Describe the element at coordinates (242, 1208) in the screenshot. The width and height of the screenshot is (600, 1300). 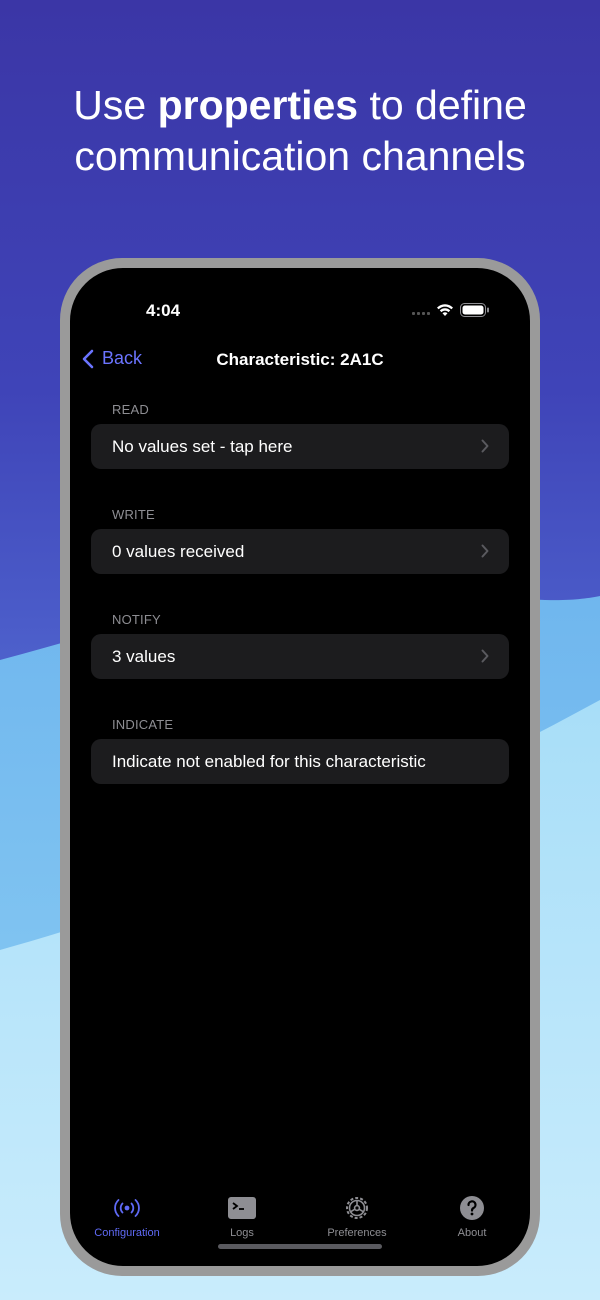
I see `terminal-icon` at that location.